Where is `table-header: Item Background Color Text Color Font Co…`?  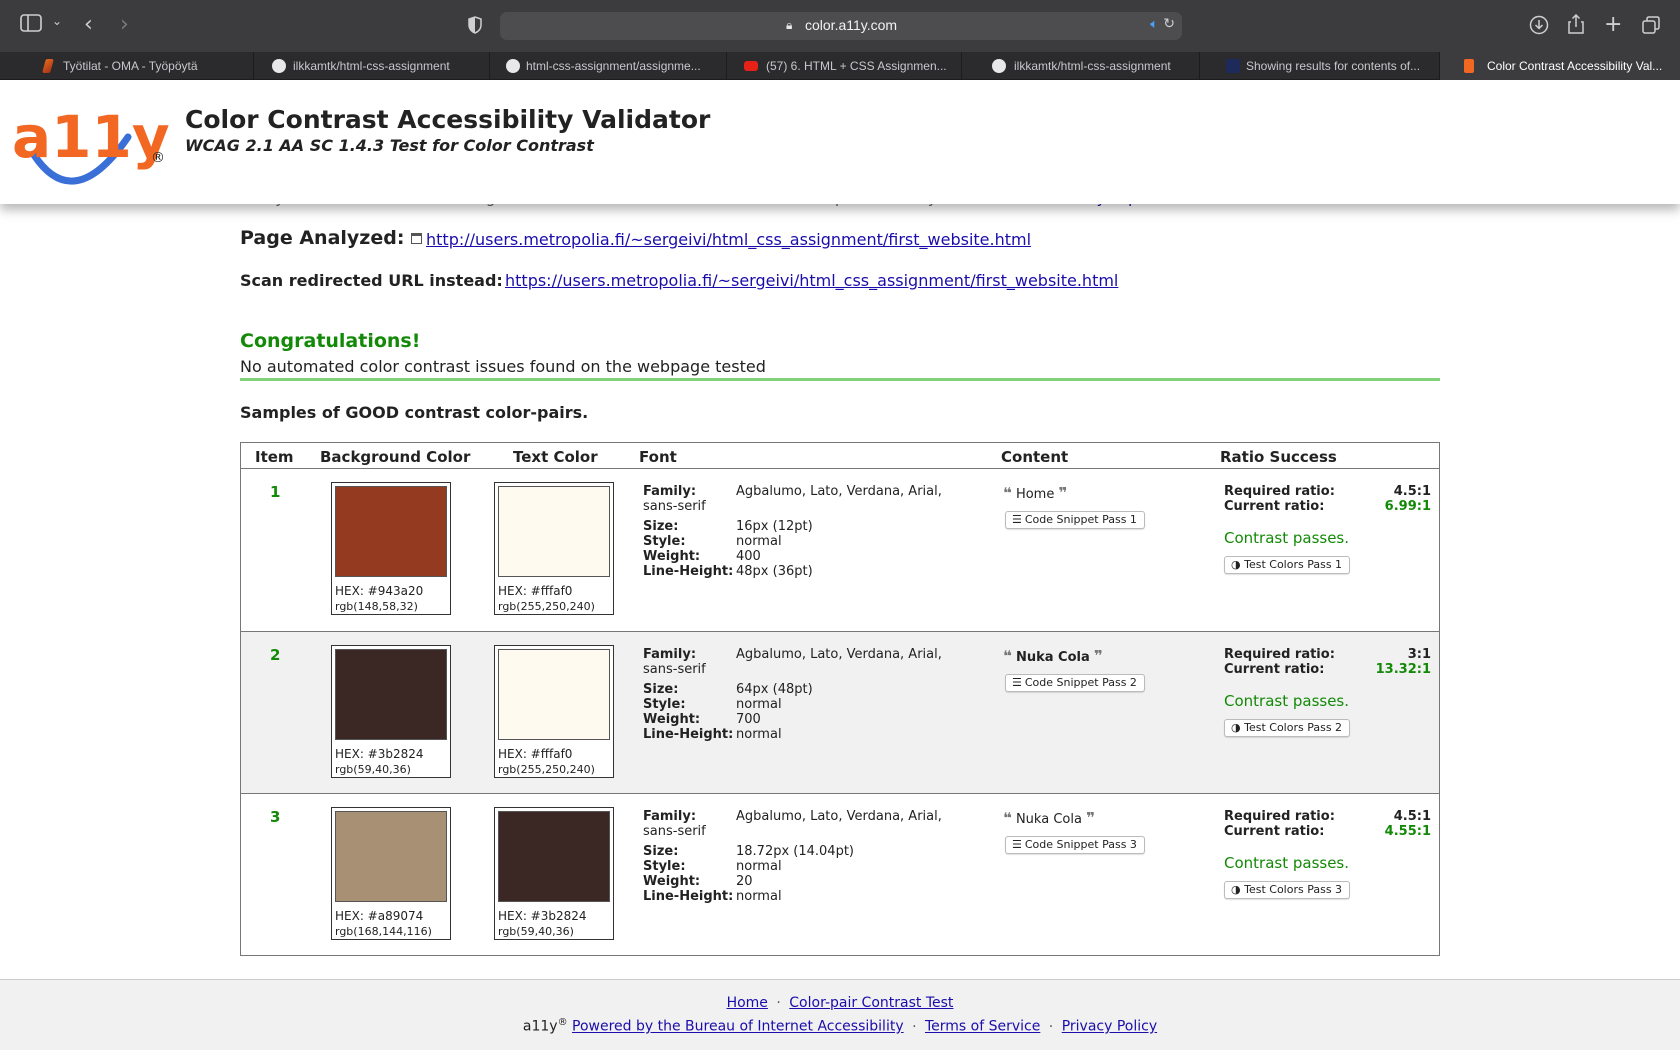
table-header: Item Background Color Text Color Font Co… is located at coordinates (840, 456).